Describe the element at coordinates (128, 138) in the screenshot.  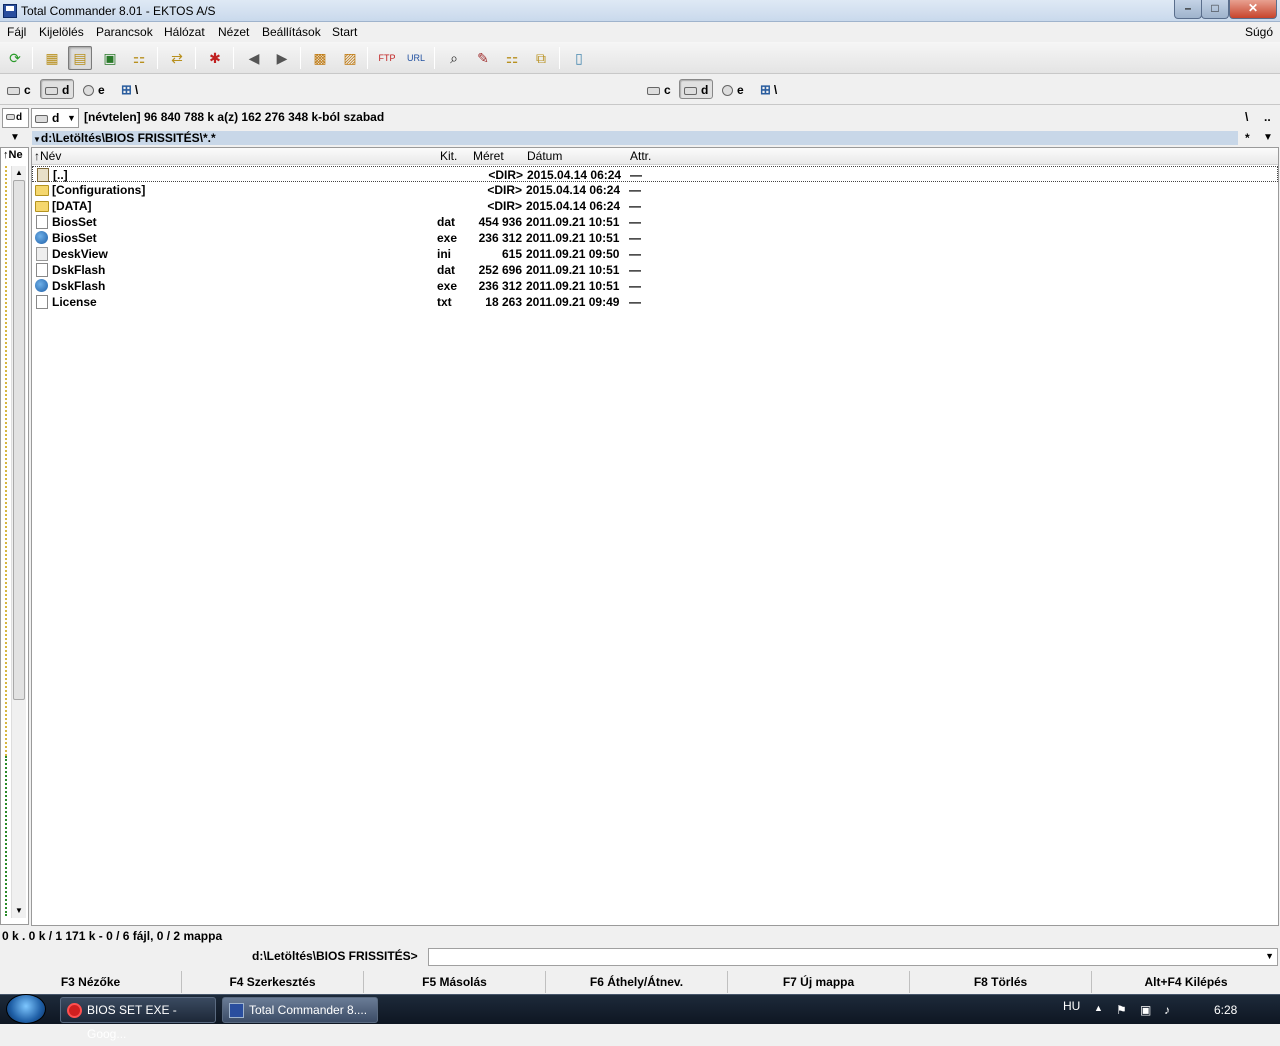
I see `current-path: d:\Letöltés\BIOS FRISSITÉS\*.*` at that location.